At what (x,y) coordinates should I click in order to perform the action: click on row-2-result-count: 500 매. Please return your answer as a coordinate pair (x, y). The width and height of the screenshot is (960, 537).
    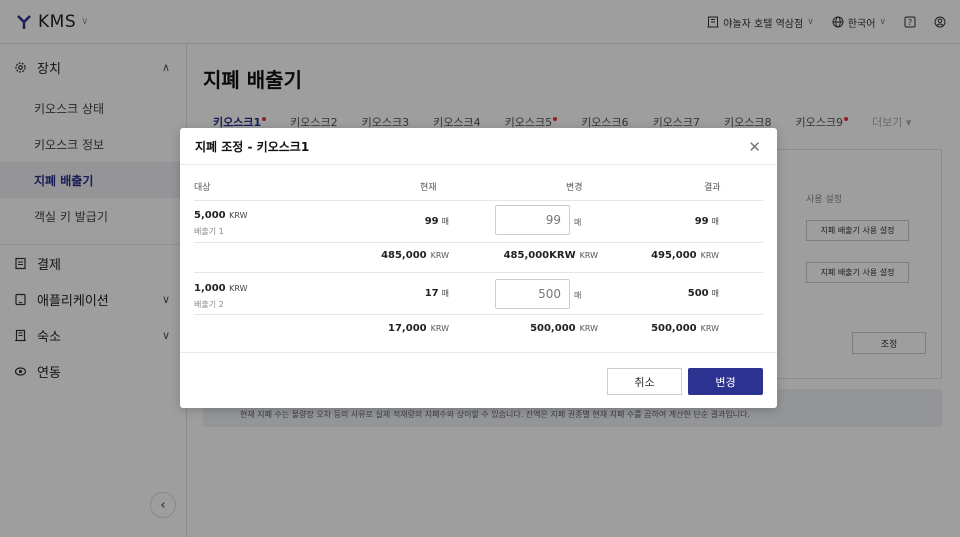
    Looking at the image, I should click on (691, 293).